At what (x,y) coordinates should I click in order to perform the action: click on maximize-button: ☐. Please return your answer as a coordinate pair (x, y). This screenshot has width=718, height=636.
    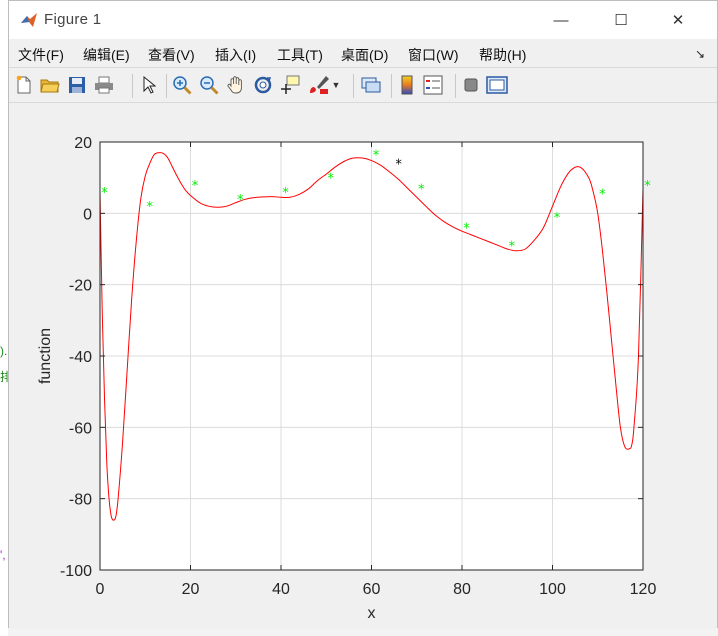
    Looking at the image, I should click on (621, 20).